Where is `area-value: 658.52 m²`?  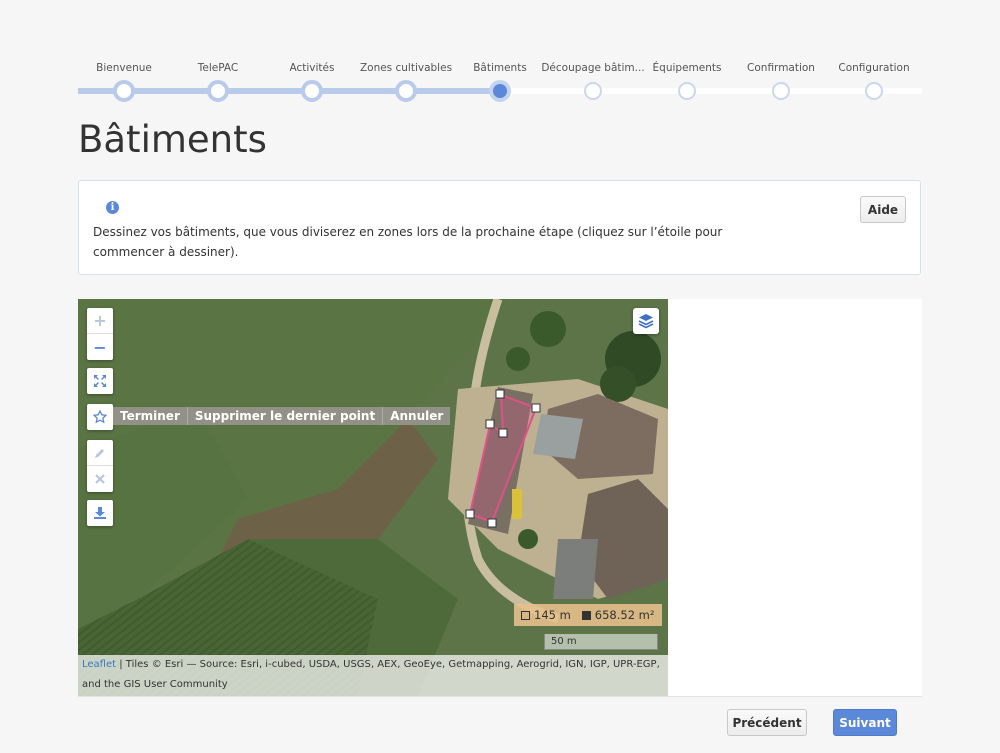
area-value: 658.52 m² is located at coordinates (624, 615).